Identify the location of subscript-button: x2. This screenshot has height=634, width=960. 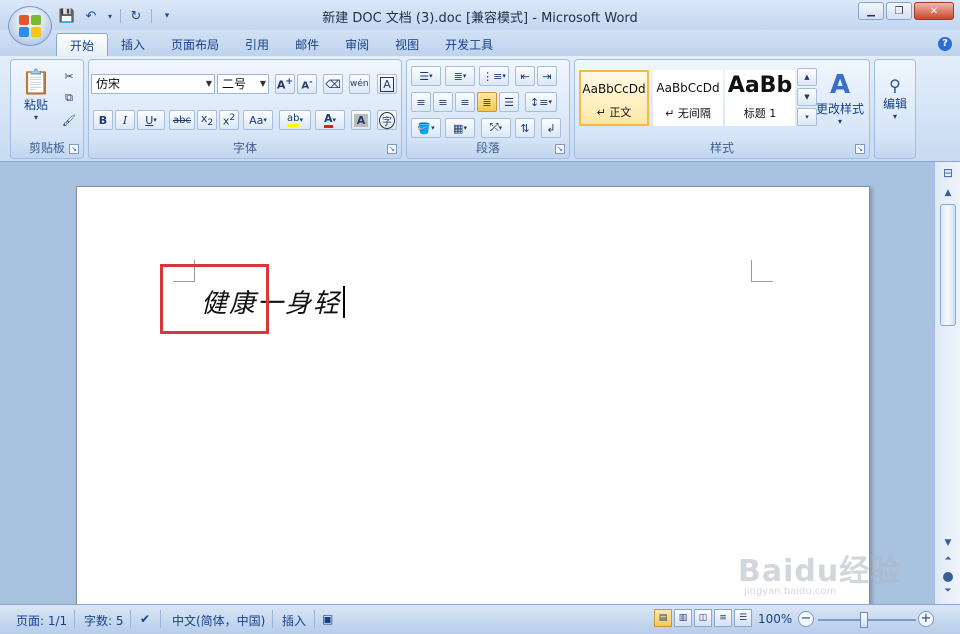
(207, 120).